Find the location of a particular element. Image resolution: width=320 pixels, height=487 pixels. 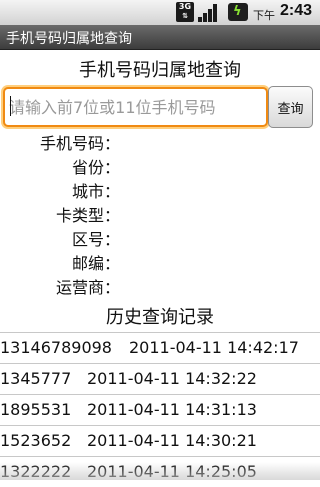

signal-strength-icon is located at coordinates (209, 12).